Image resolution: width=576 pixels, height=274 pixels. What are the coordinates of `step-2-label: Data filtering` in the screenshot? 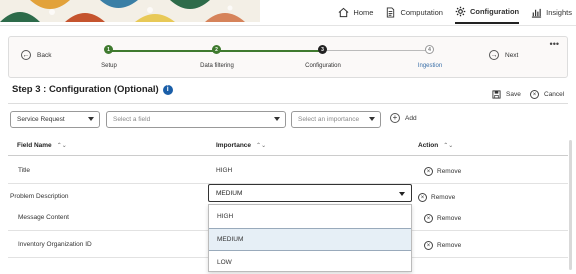 It's located at (217, 66).